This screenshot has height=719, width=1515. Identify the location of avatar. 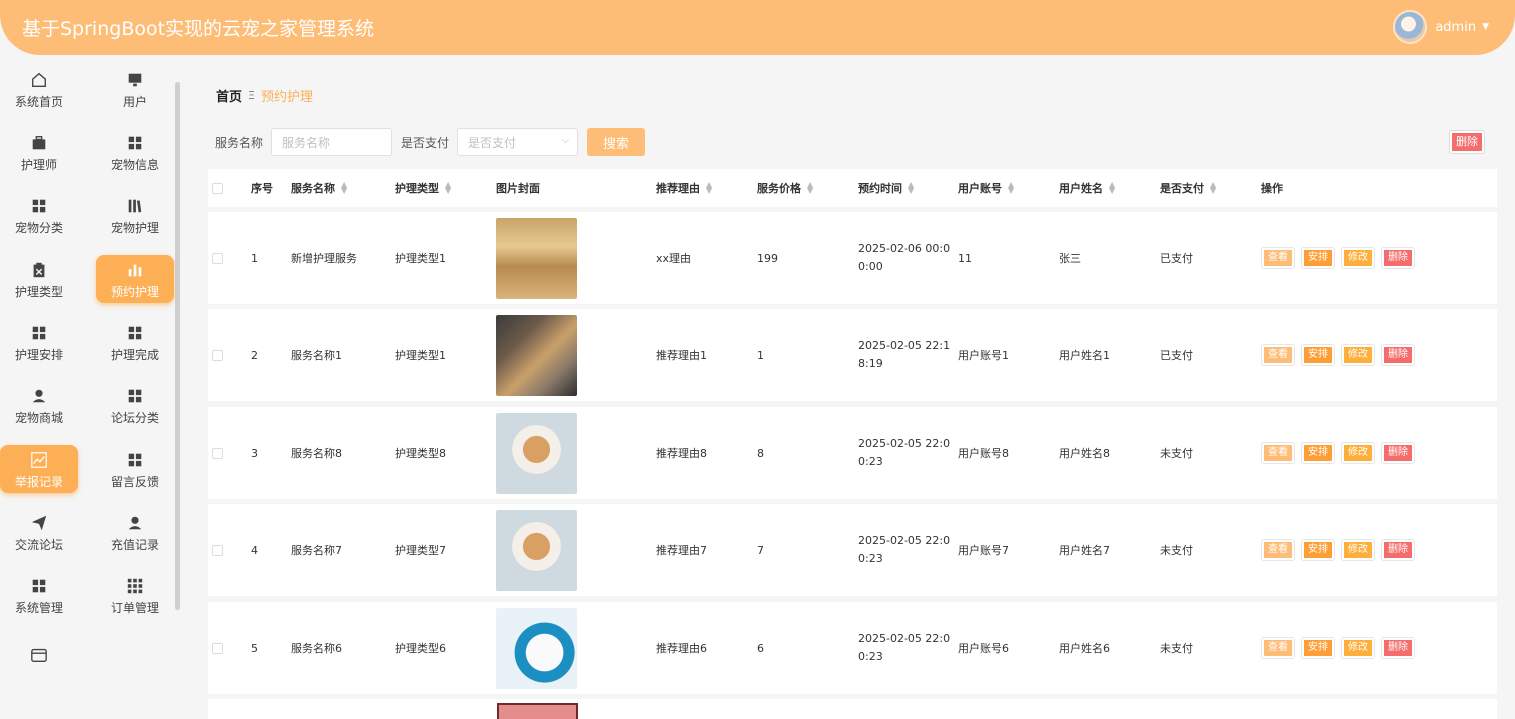
(1410, 27).